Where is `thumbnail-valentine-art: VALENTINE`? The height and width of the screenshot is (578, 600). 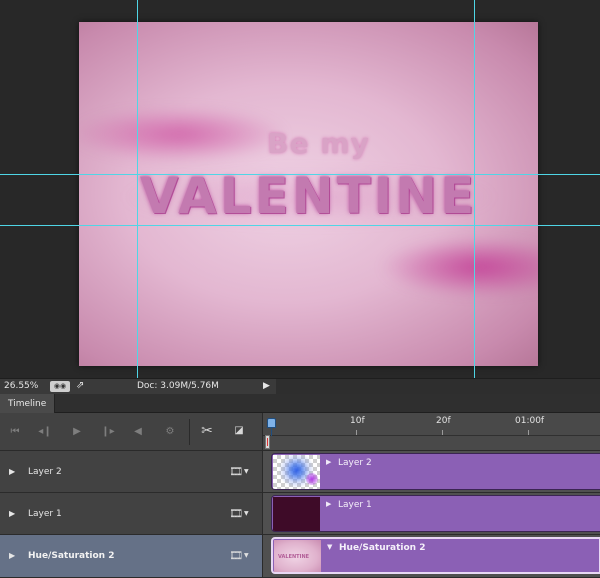
thumbnail-valentine-art: VALENTINE is located at coordinates (294, 557).